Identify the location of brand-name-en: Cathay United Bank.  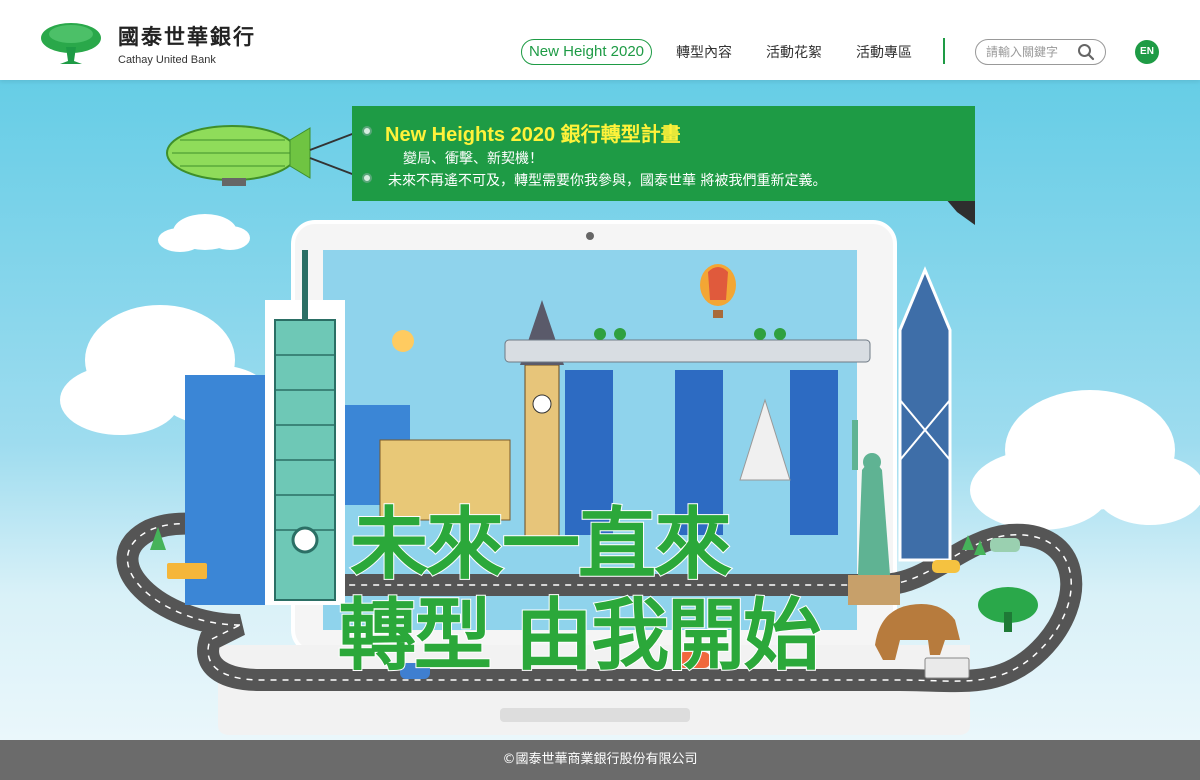
(167, 59).